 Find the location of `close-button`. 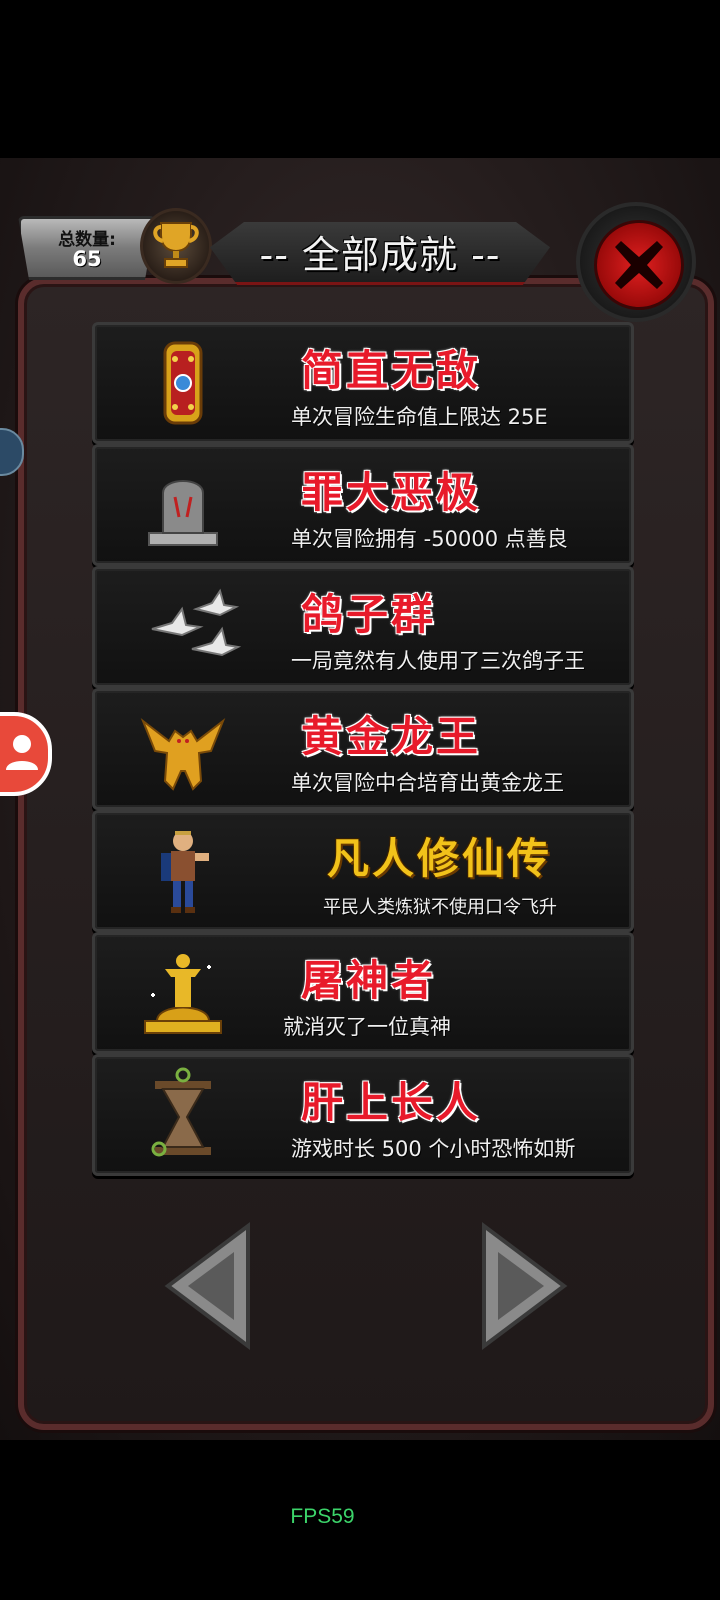

close-button is located at coordinates (636, 262).